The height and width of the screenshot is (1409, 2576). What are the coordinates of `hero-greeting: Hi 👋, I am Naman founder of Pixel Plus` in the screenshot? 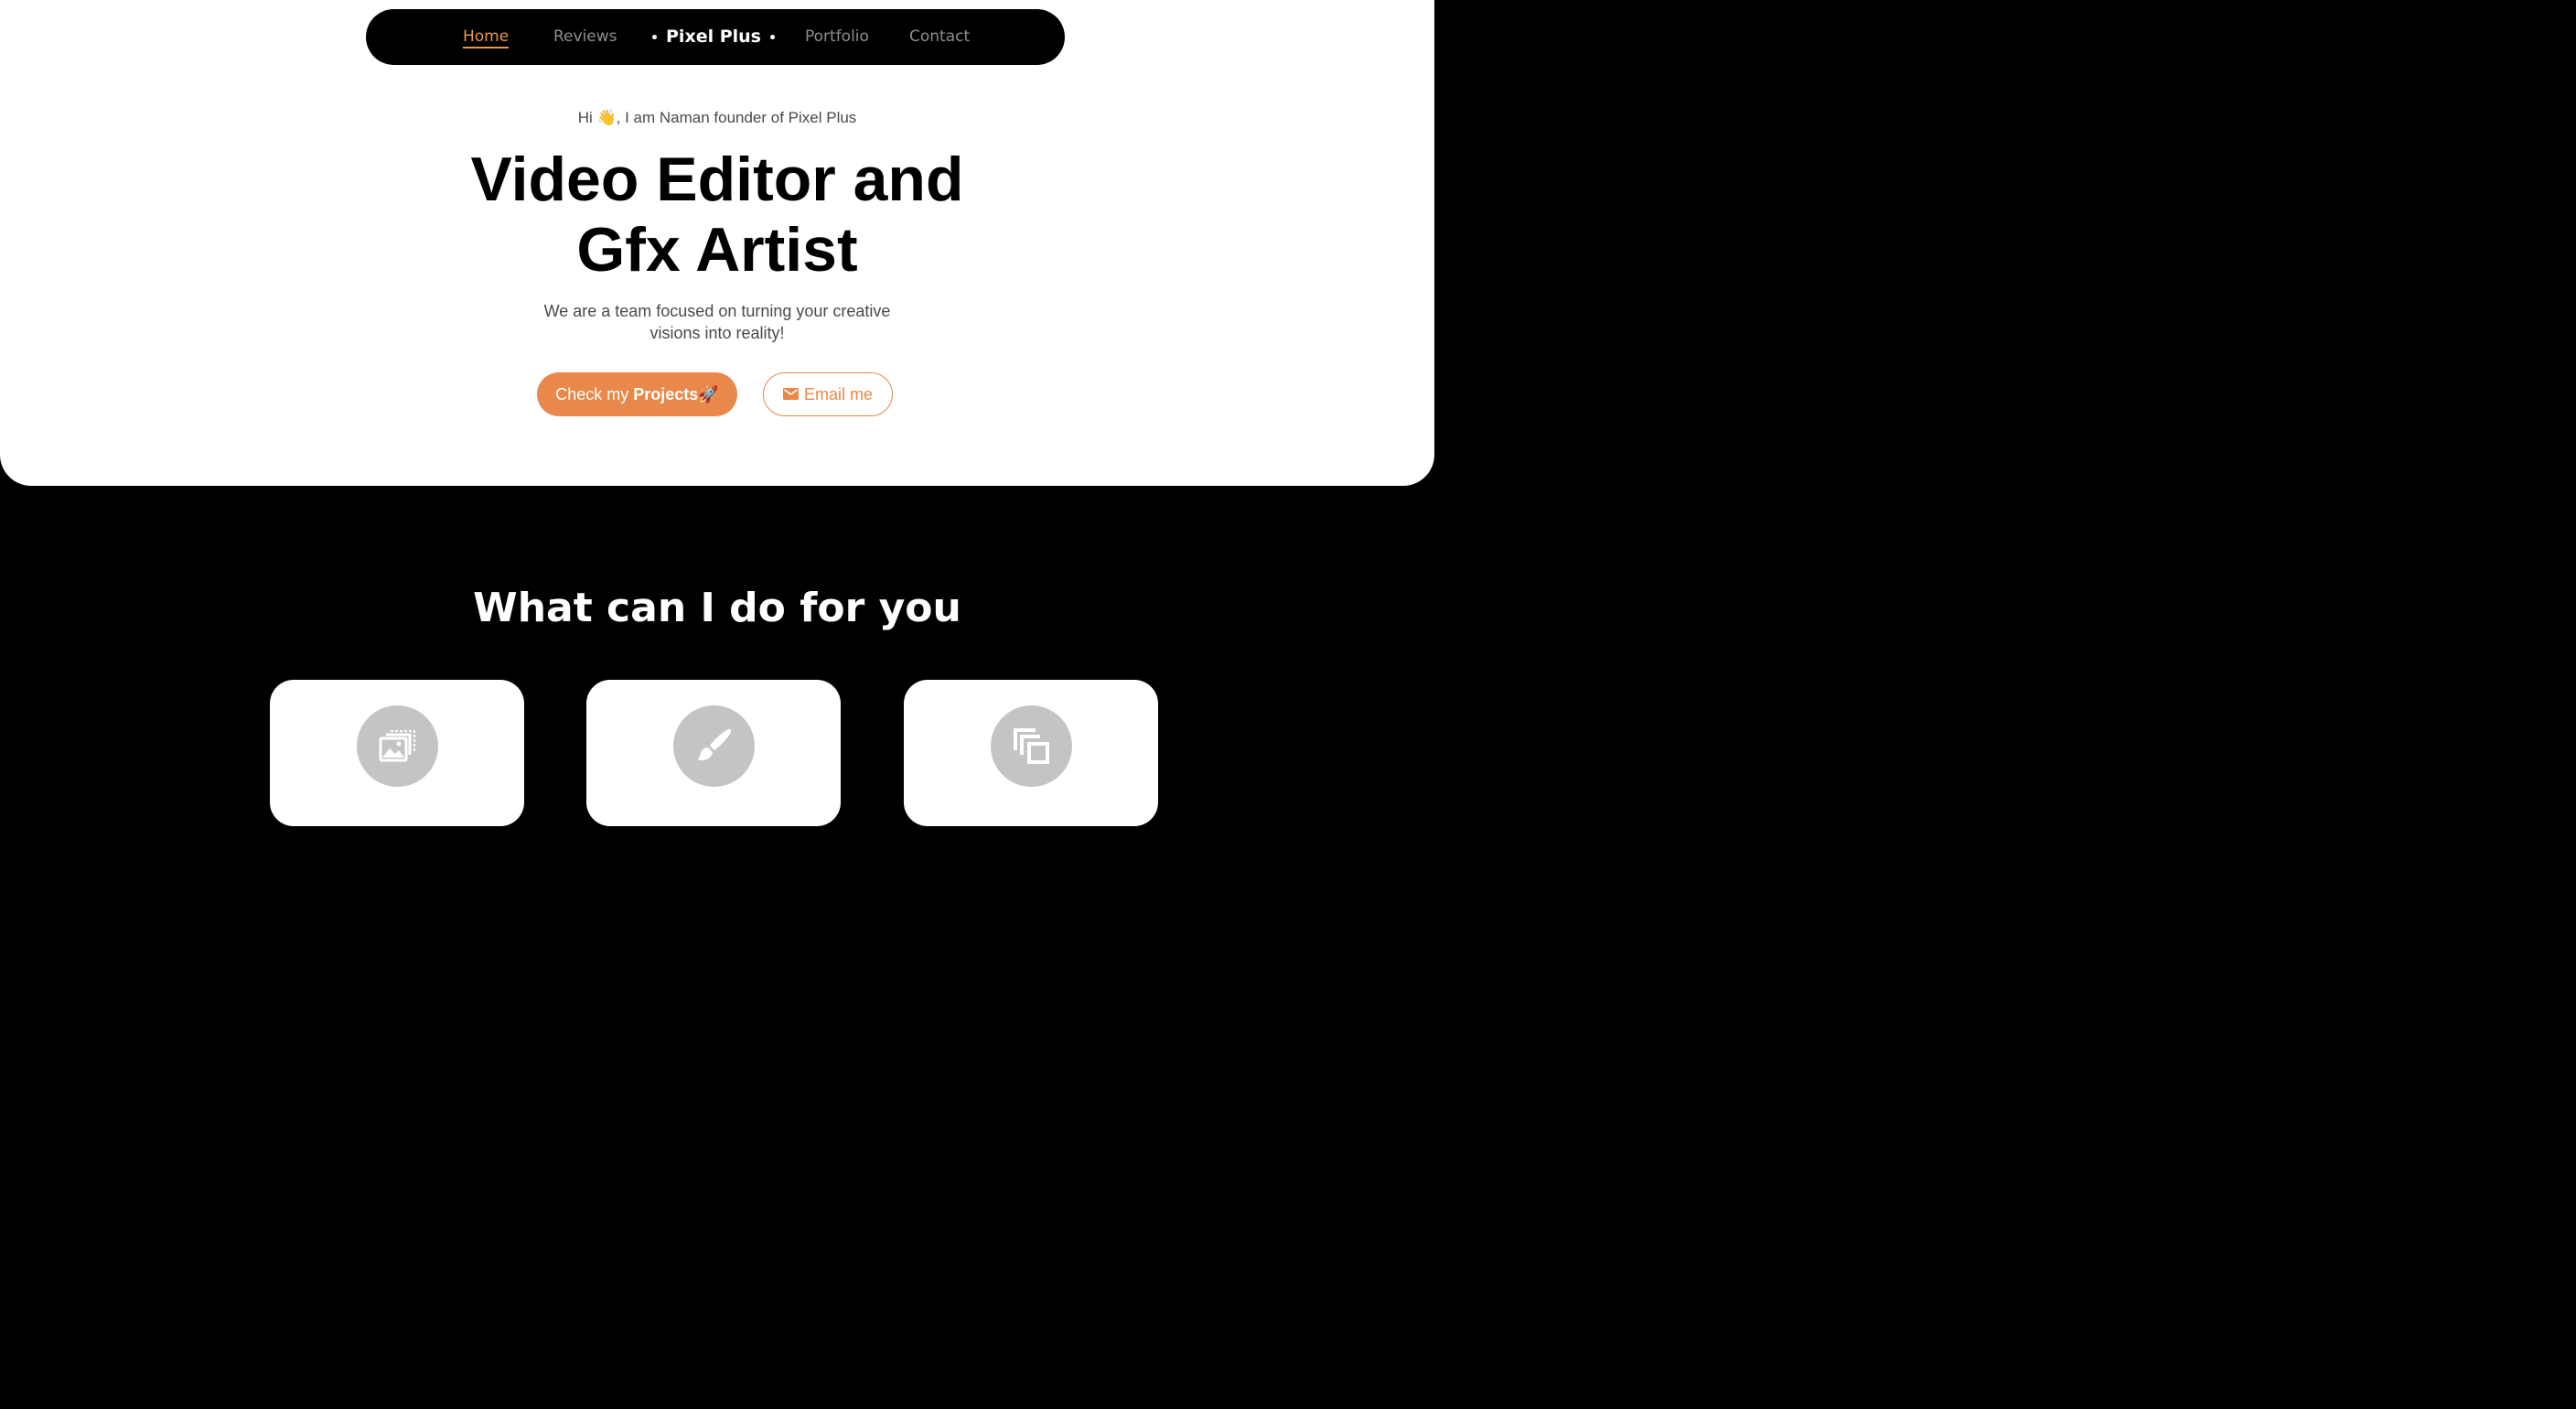 It's located at (717, 117).